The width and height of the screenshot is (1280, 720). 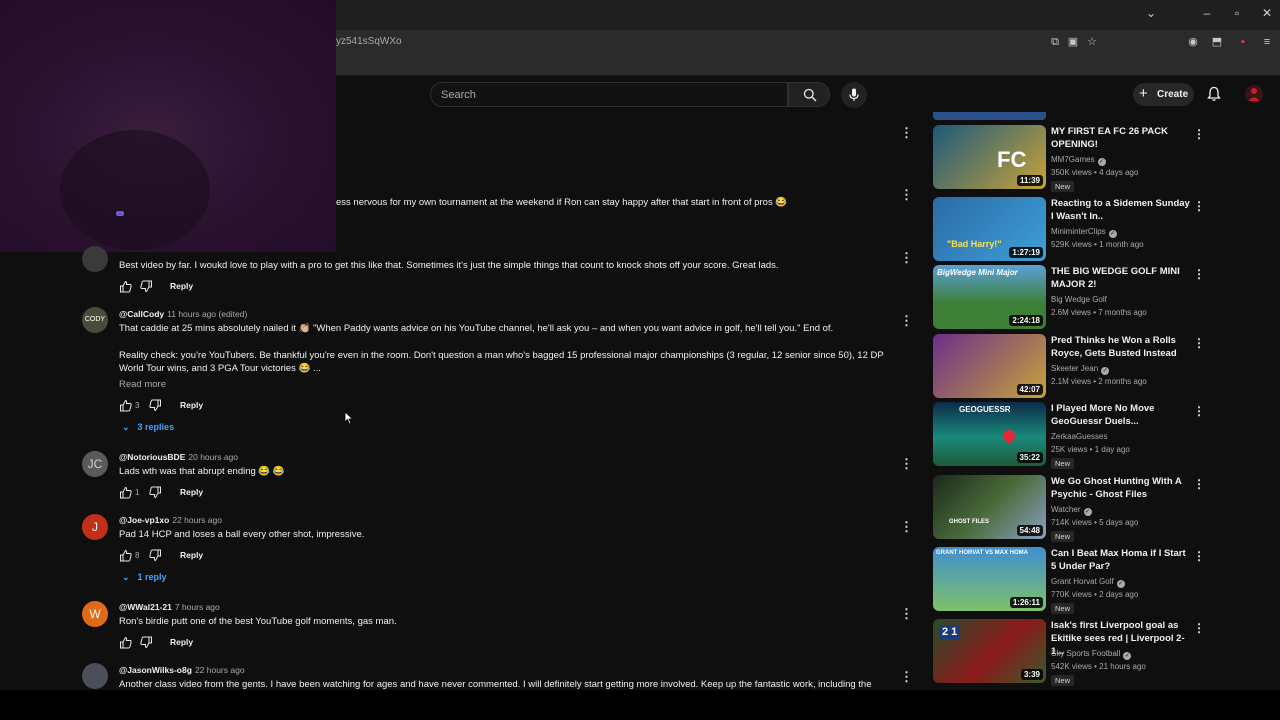 I want to click on channel-name: MM7Games, so click(x=1073, y=159).